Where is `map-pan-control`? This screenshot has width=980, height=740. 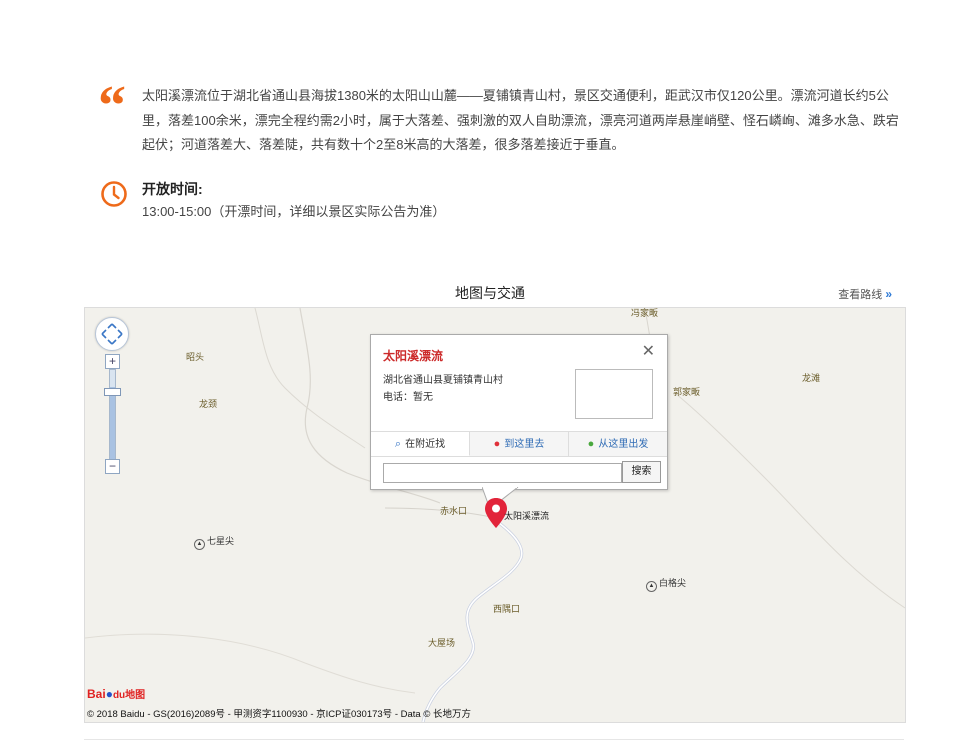 map-pan-control is located at coordinates (112, 334).